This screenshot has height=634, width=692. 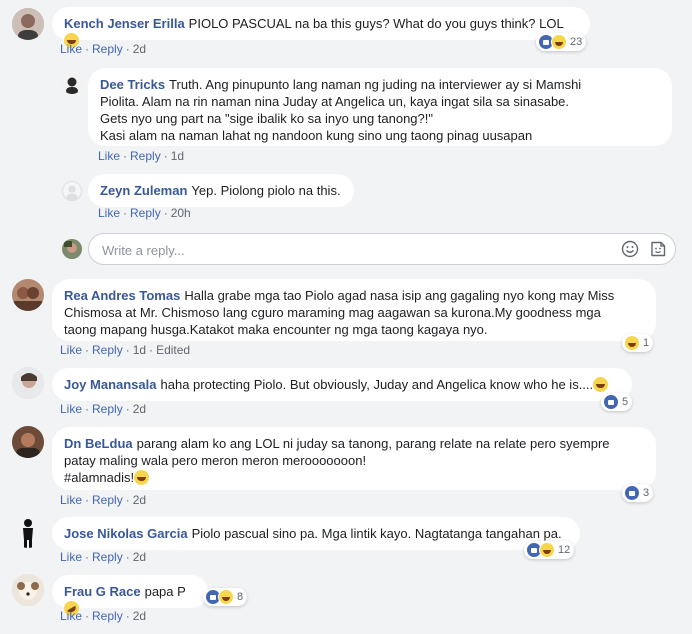 I want to click on comment-bubble: Frau G Race papa P, so click(x=130, y=597).